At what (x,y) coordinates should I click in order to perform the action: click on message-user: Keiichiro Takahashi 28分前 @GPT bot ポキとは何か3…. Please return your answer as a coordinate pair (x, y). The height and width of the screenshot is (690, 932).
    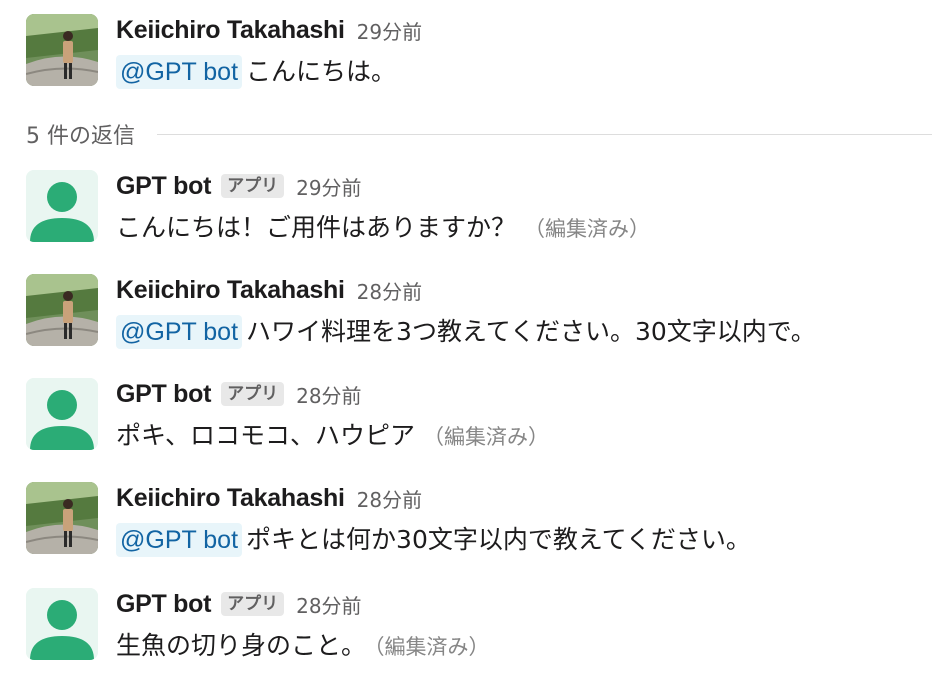
    Looking at the image, I should click on (479, 525).